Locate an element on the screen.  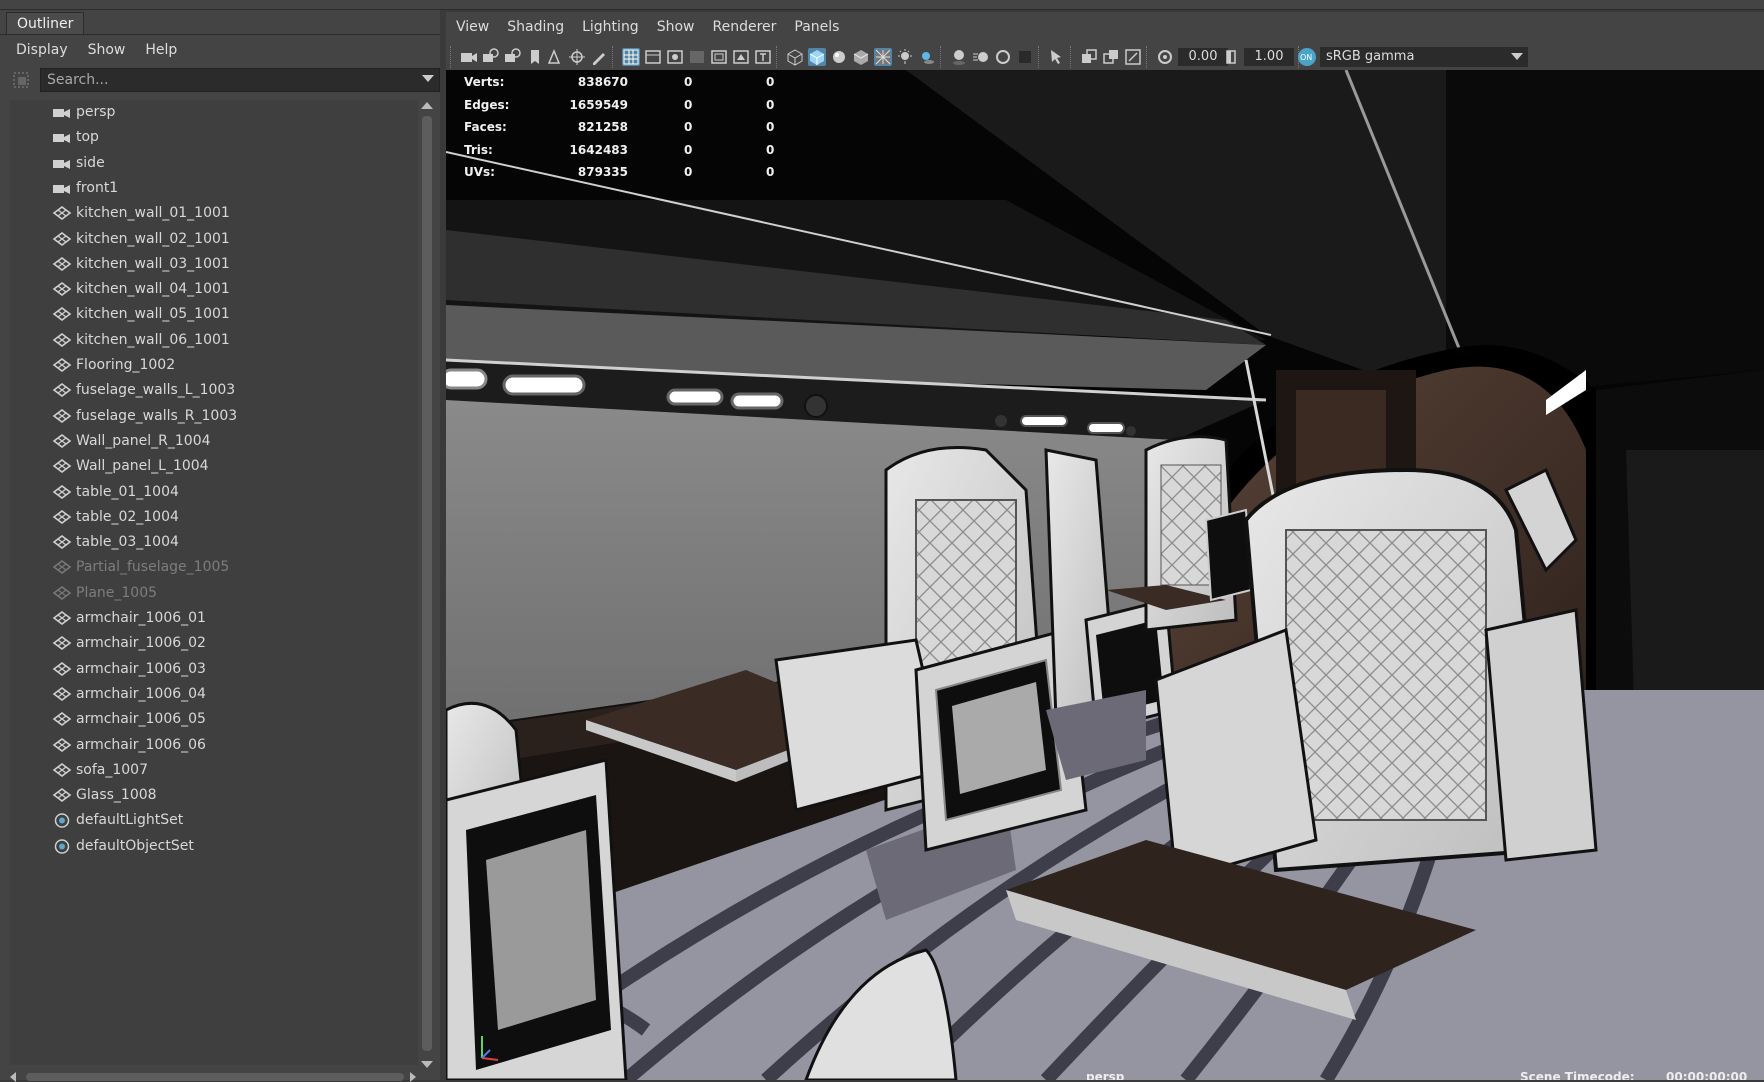
select-camera-icon is located at coordinates (469, 57).